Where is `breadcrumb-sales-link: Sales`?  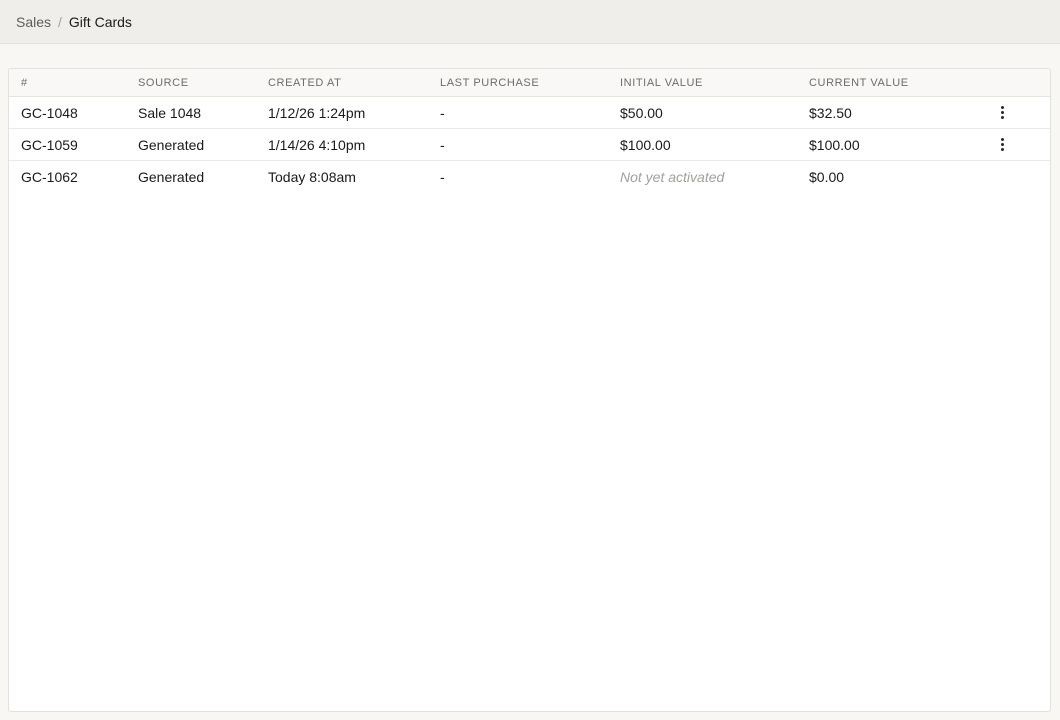
breadcrumb-sales-link: Sales is located at coordinates (33, 22).